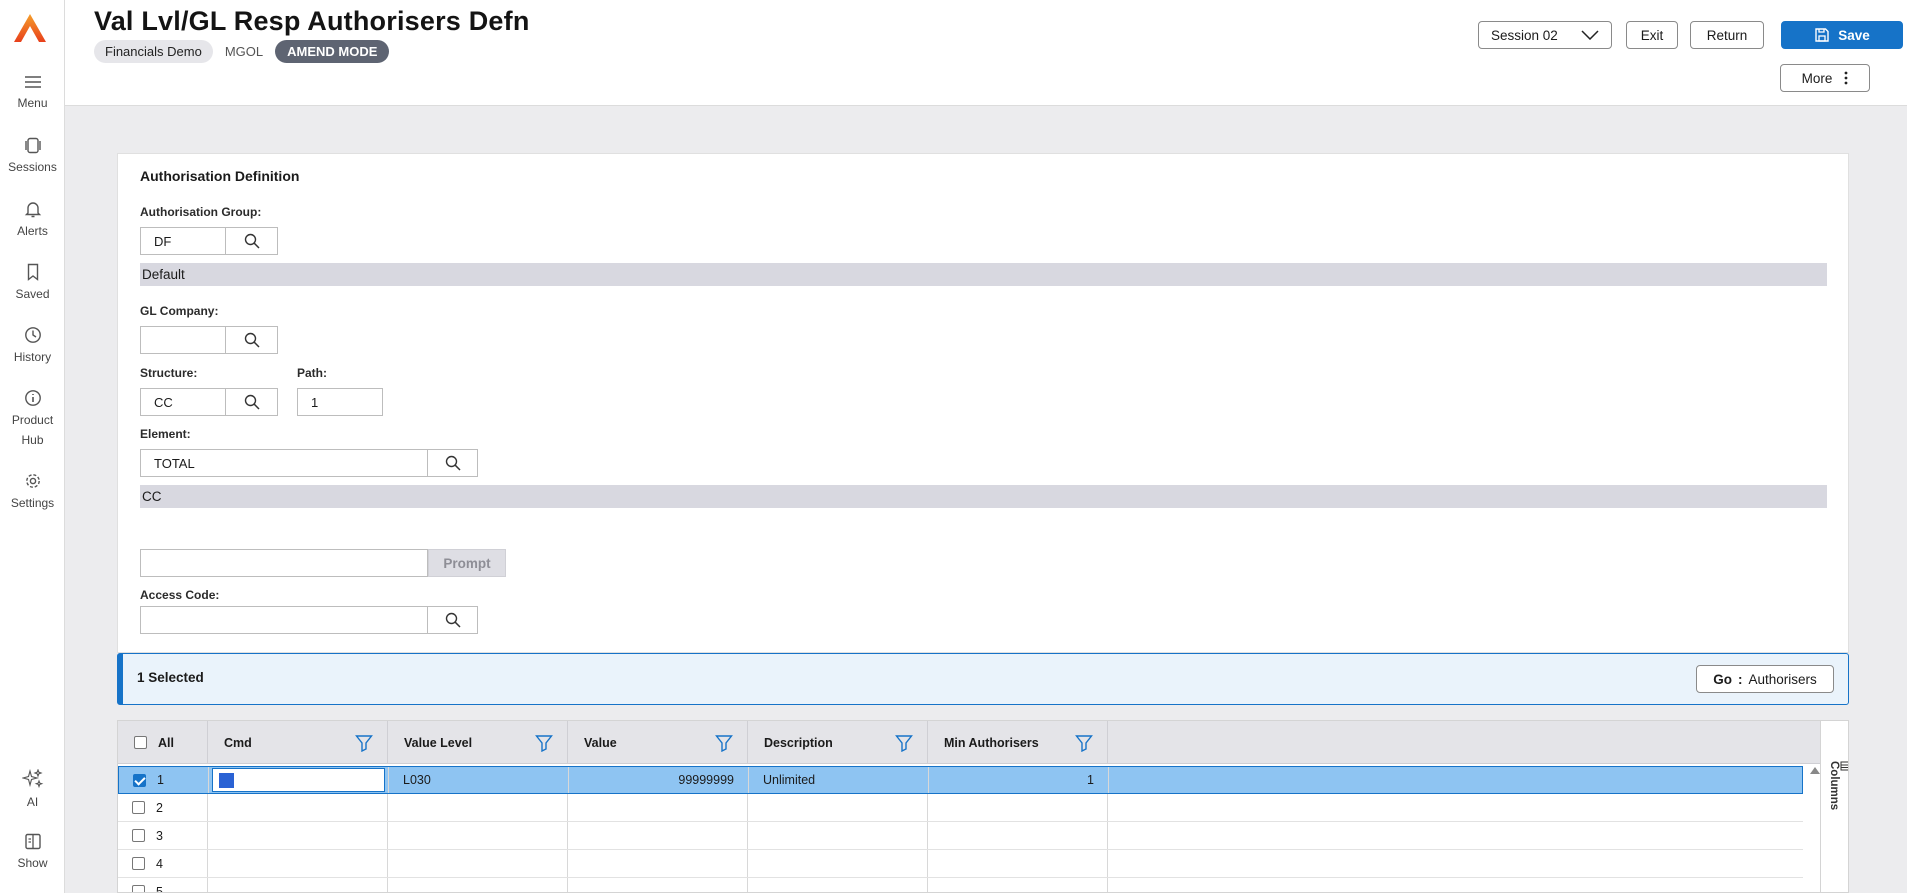 This screenshot has height=893, width=1907. I want to click on scroll-up-arrow-icon, so click(1815, 770).